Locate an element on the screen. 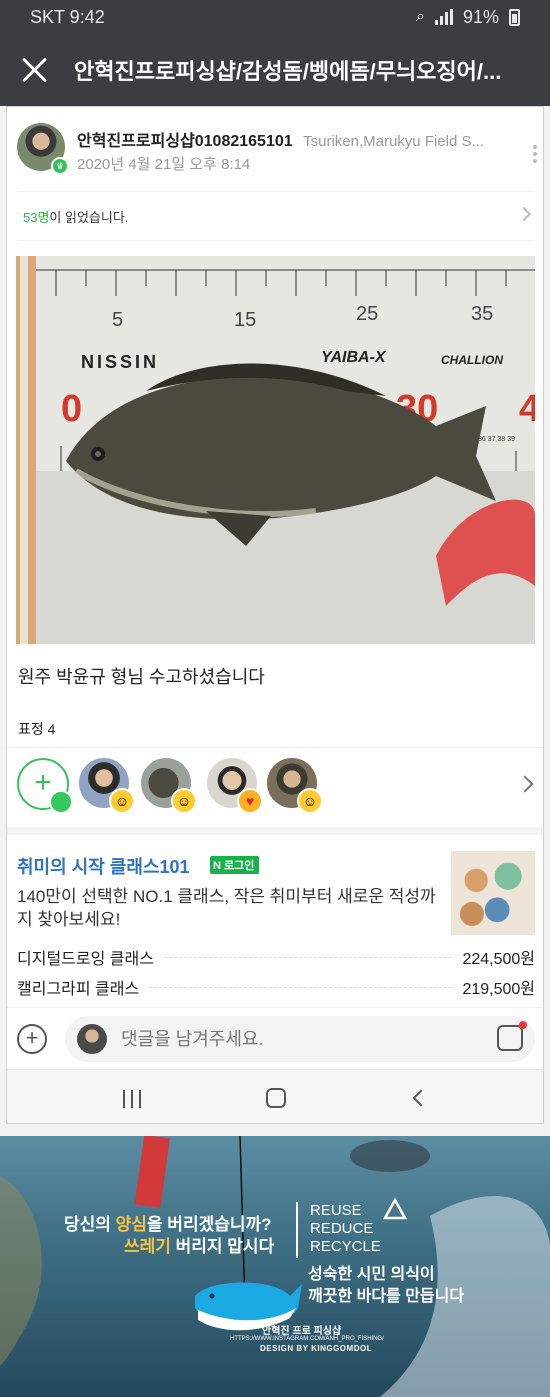  banner-civic-line2: 깨끗한 바다를 만듭니다 is located at coordinates (386, 1296).